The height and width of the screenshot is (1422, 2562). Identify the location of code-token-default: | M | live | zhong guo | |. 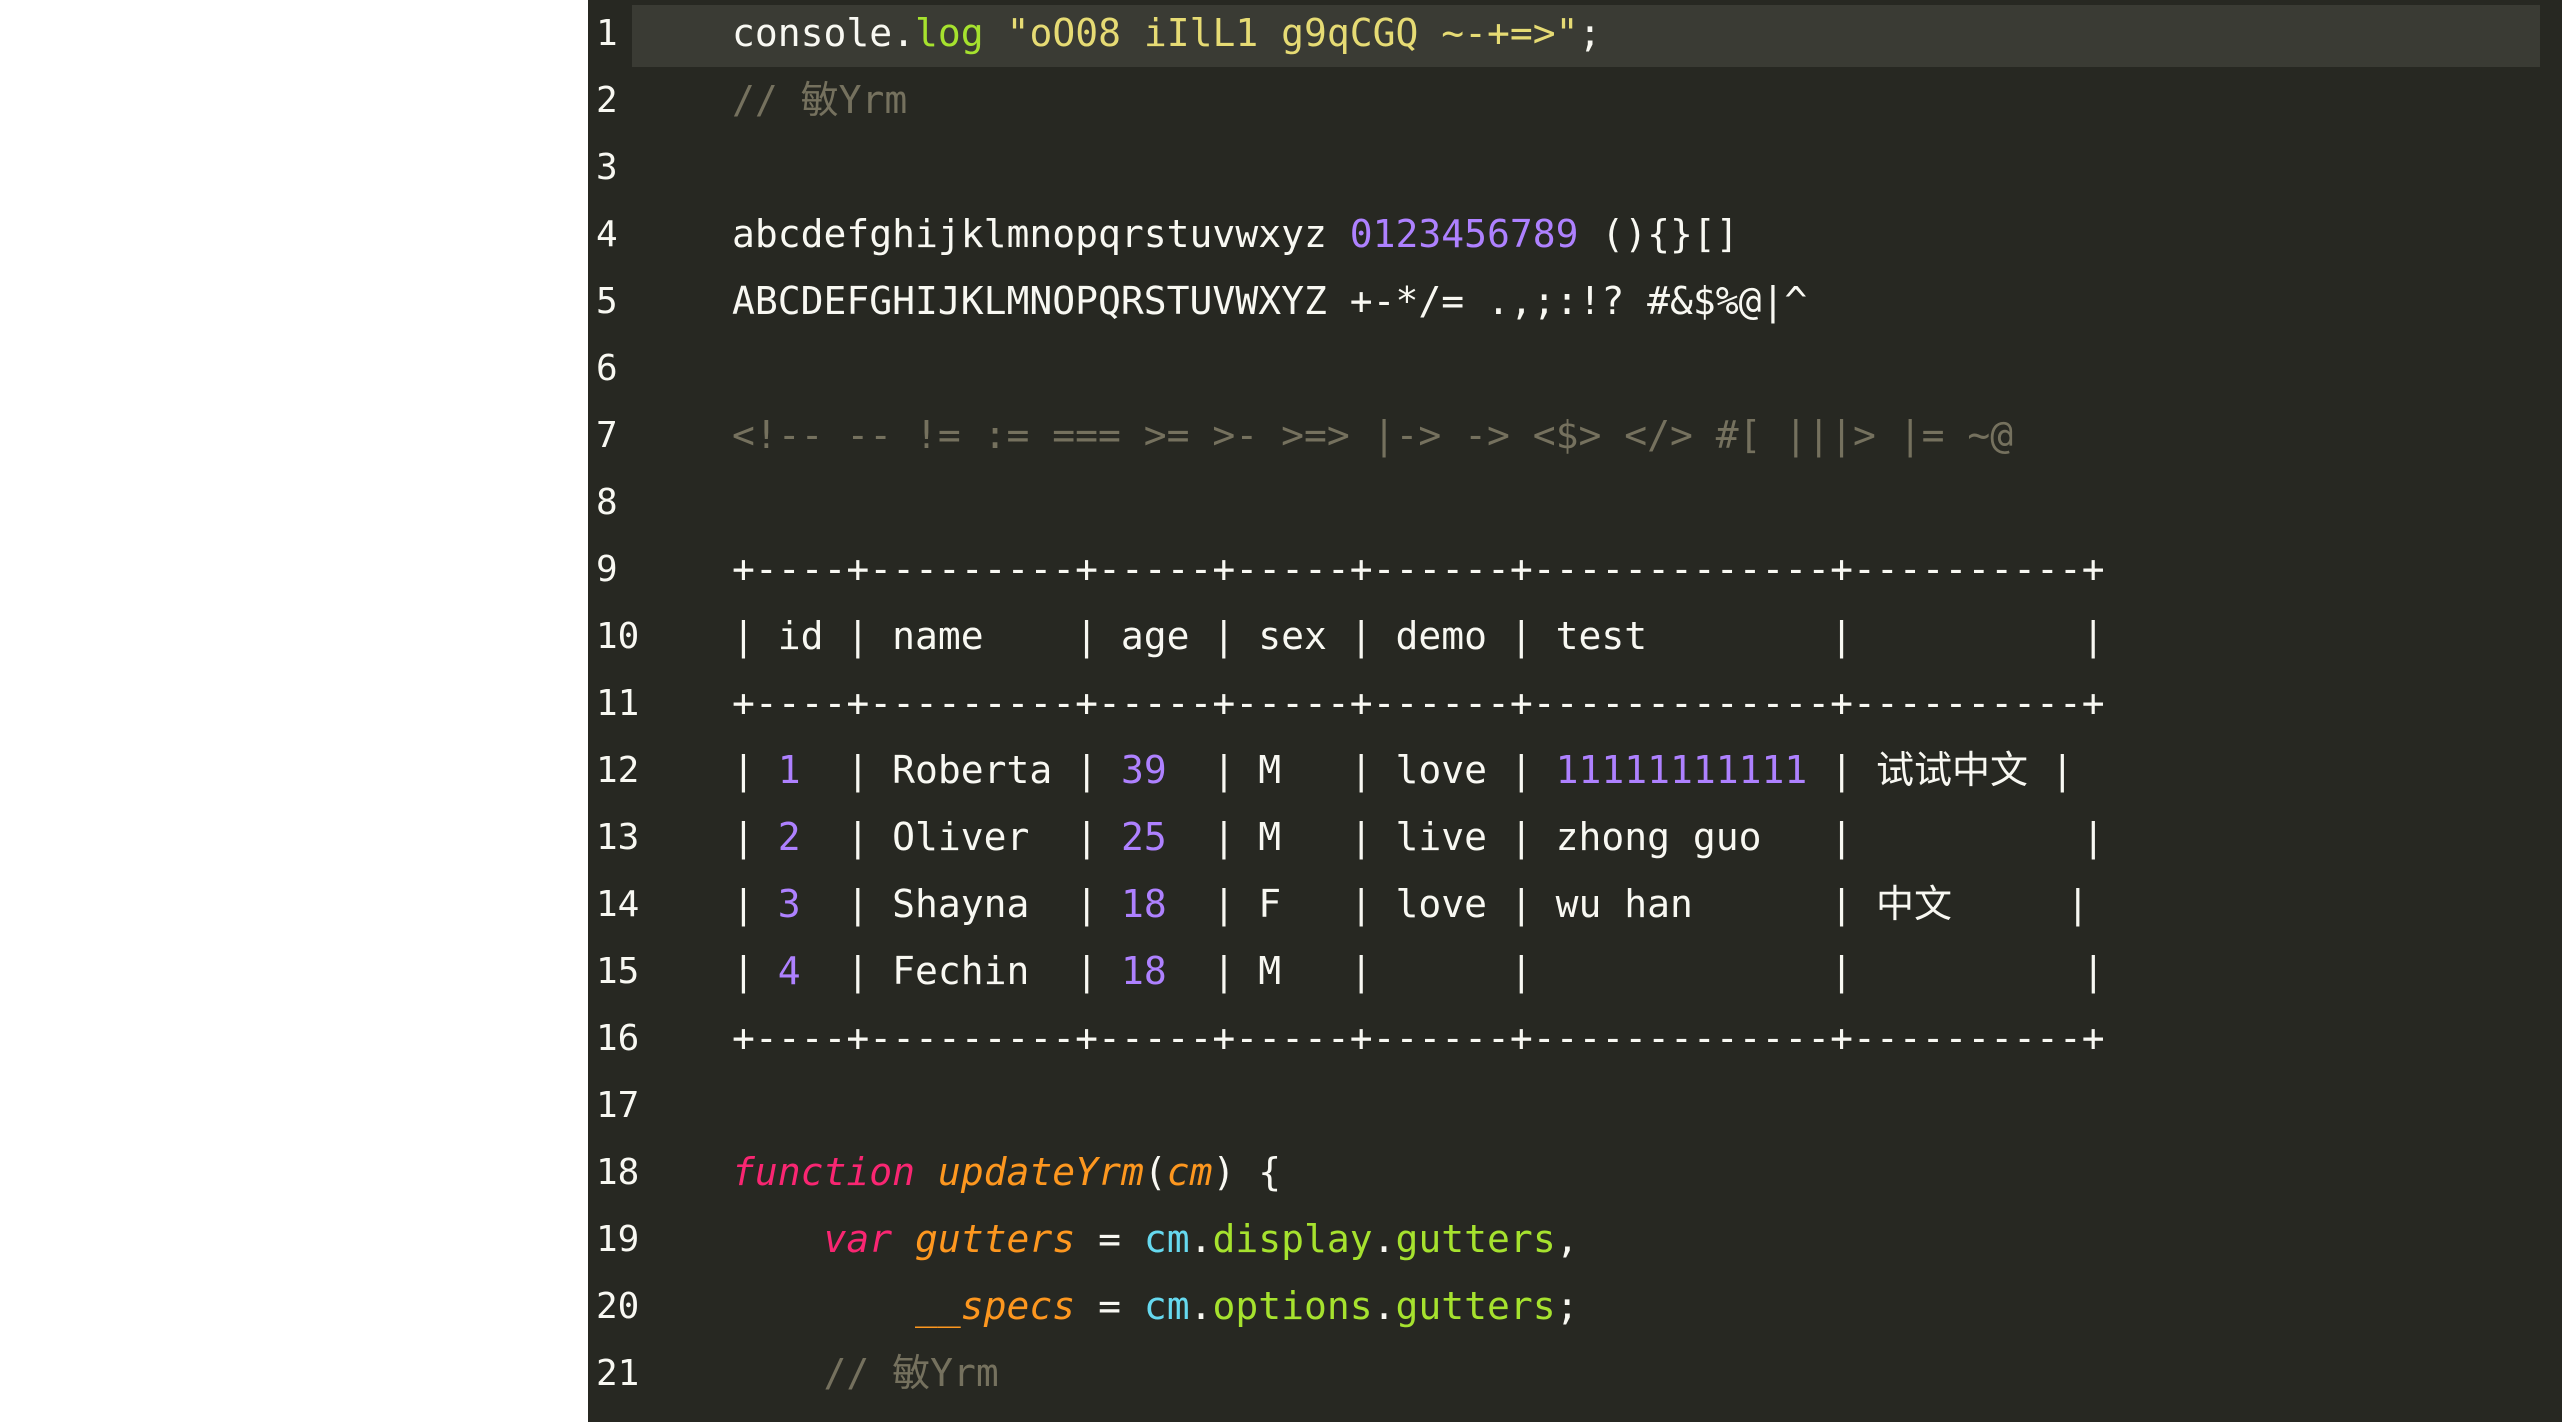
(1635, 837).